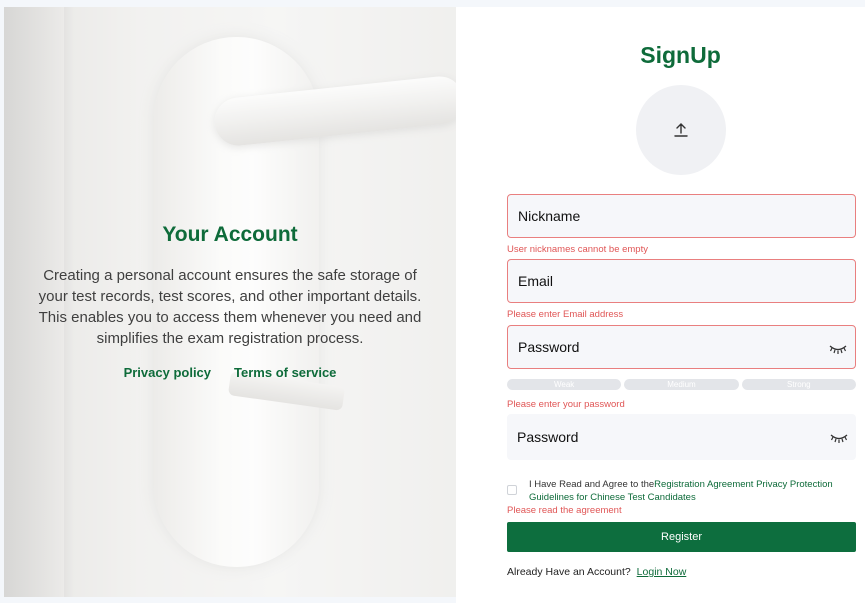 The width and height of the screenshot is (865, 603). What do you see at coordinates (564, 384) in the screenshot?
I see `strength-weak: Weak` at bounding box center [564, 384].